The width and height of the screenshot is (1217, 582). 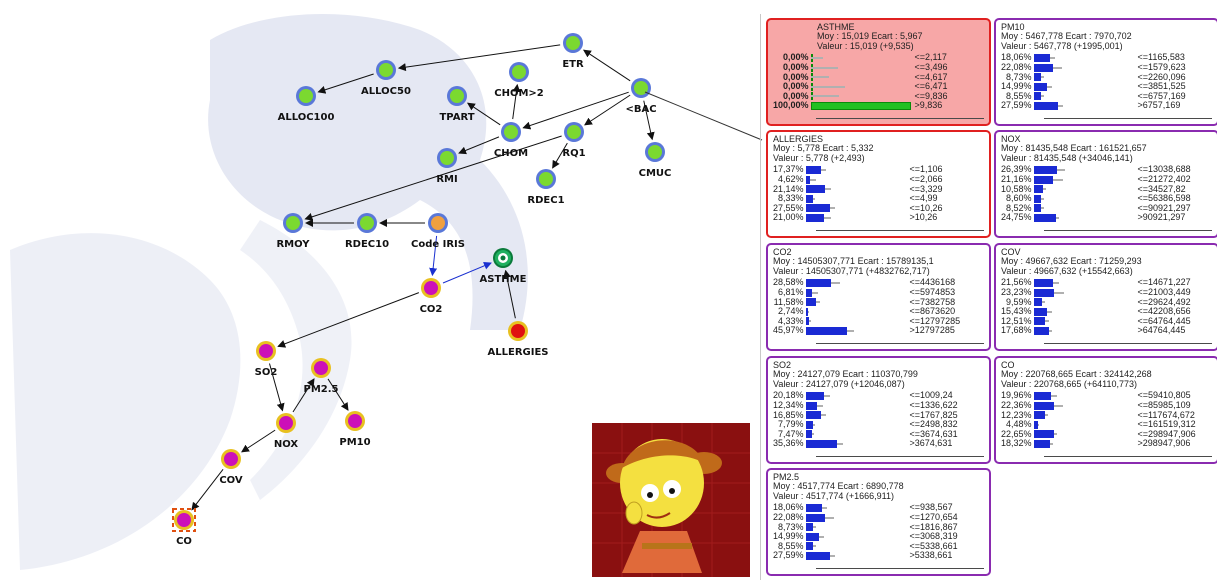 I want to click on node-chom2: CHOM>2, so click(x=519, y=80).